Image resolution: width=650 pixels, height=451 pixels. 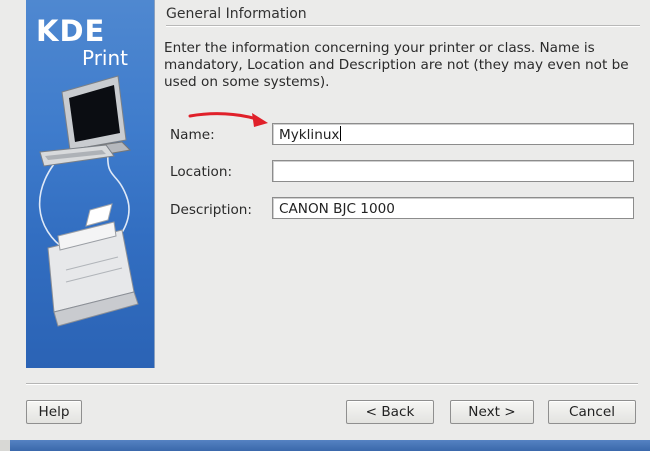 I want to click on location-field, so click(x=453, y=171).